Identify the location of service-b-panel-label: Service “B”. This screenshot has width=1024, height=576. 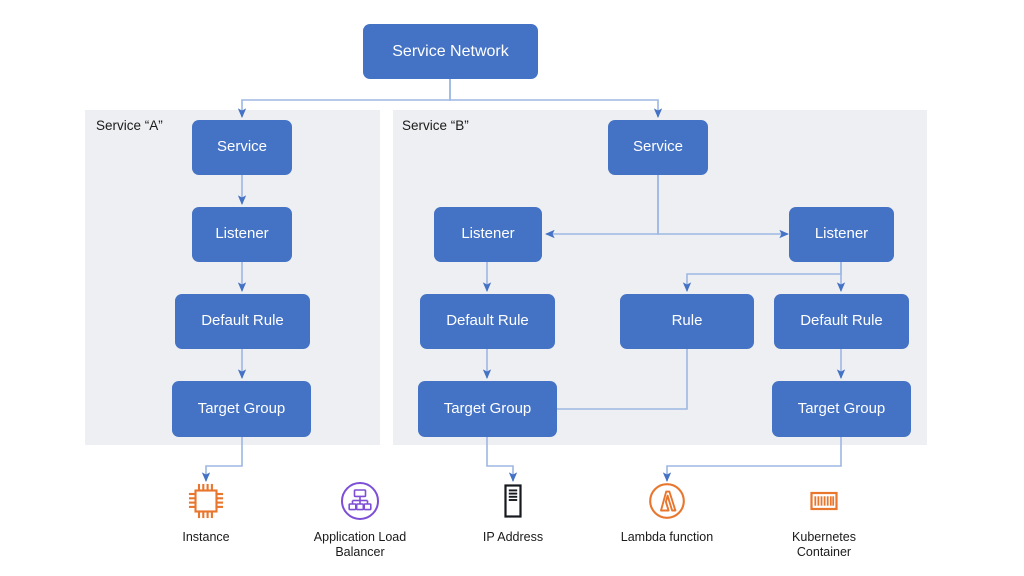
(435, 125).